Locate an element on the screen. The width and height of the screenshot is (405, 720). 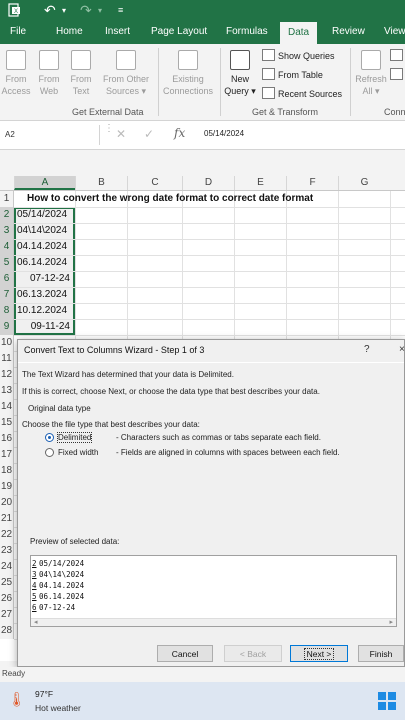
undo-icon: ↶ is located at coordinates (50, 10).